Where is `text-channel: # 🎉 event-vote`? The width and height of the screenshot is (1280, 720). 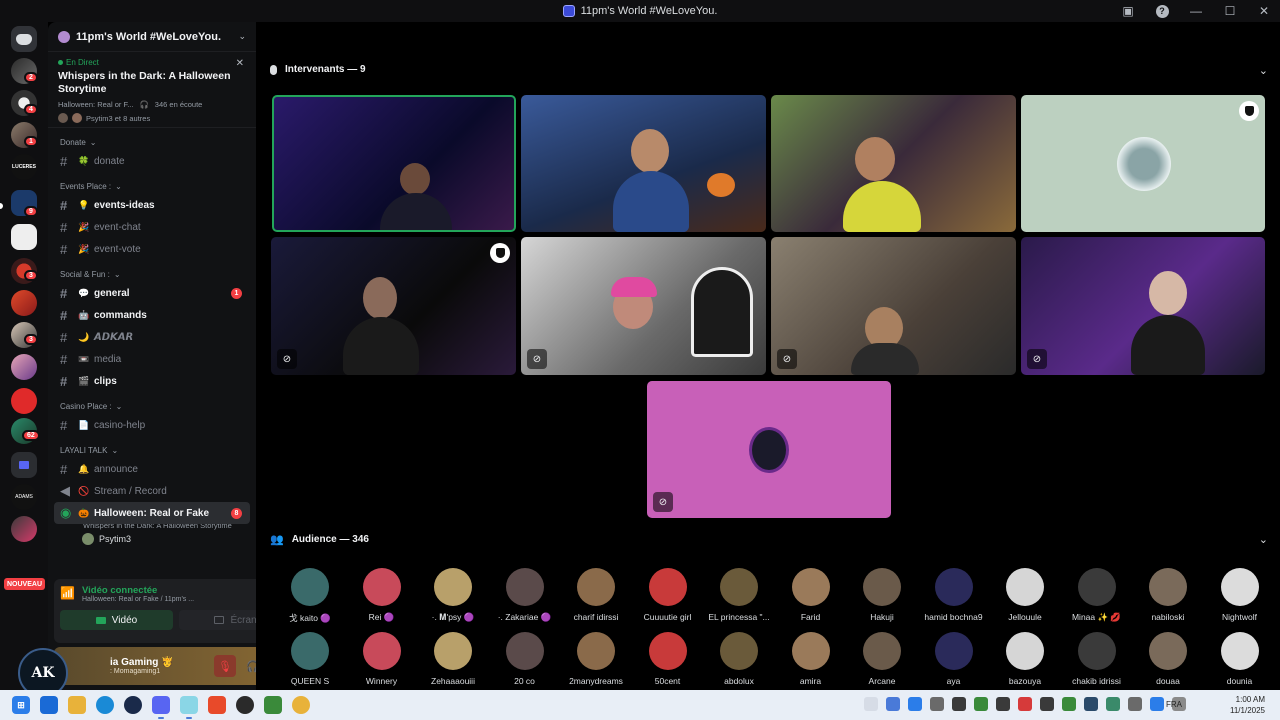 text-channel: # 🎉 event-vote is located at coordinates (152, 249).